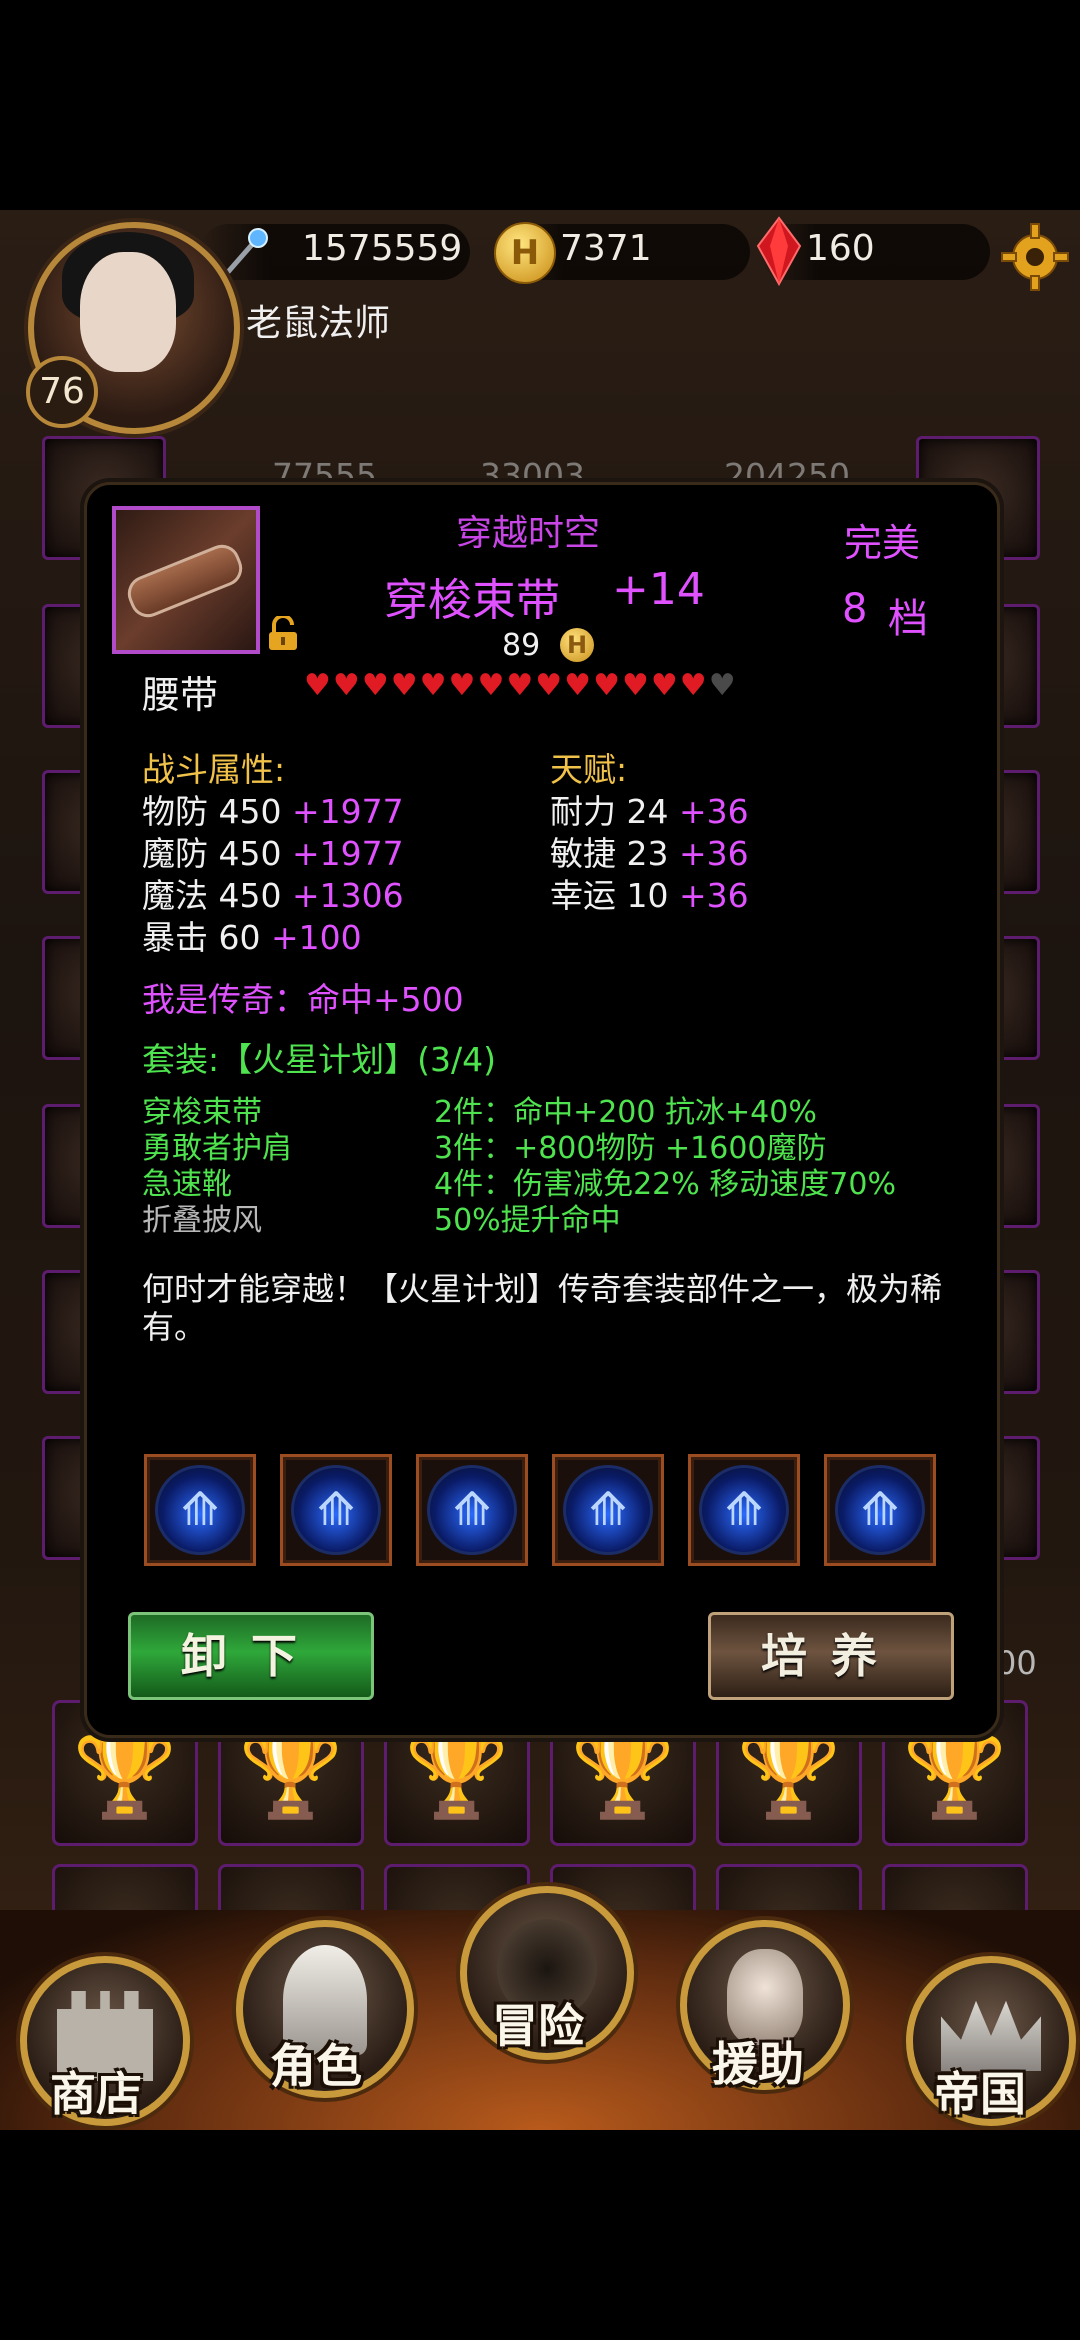  Describe the element at coordinates (1035, 257) in the screenshot. I see `gear-icon` at that location.